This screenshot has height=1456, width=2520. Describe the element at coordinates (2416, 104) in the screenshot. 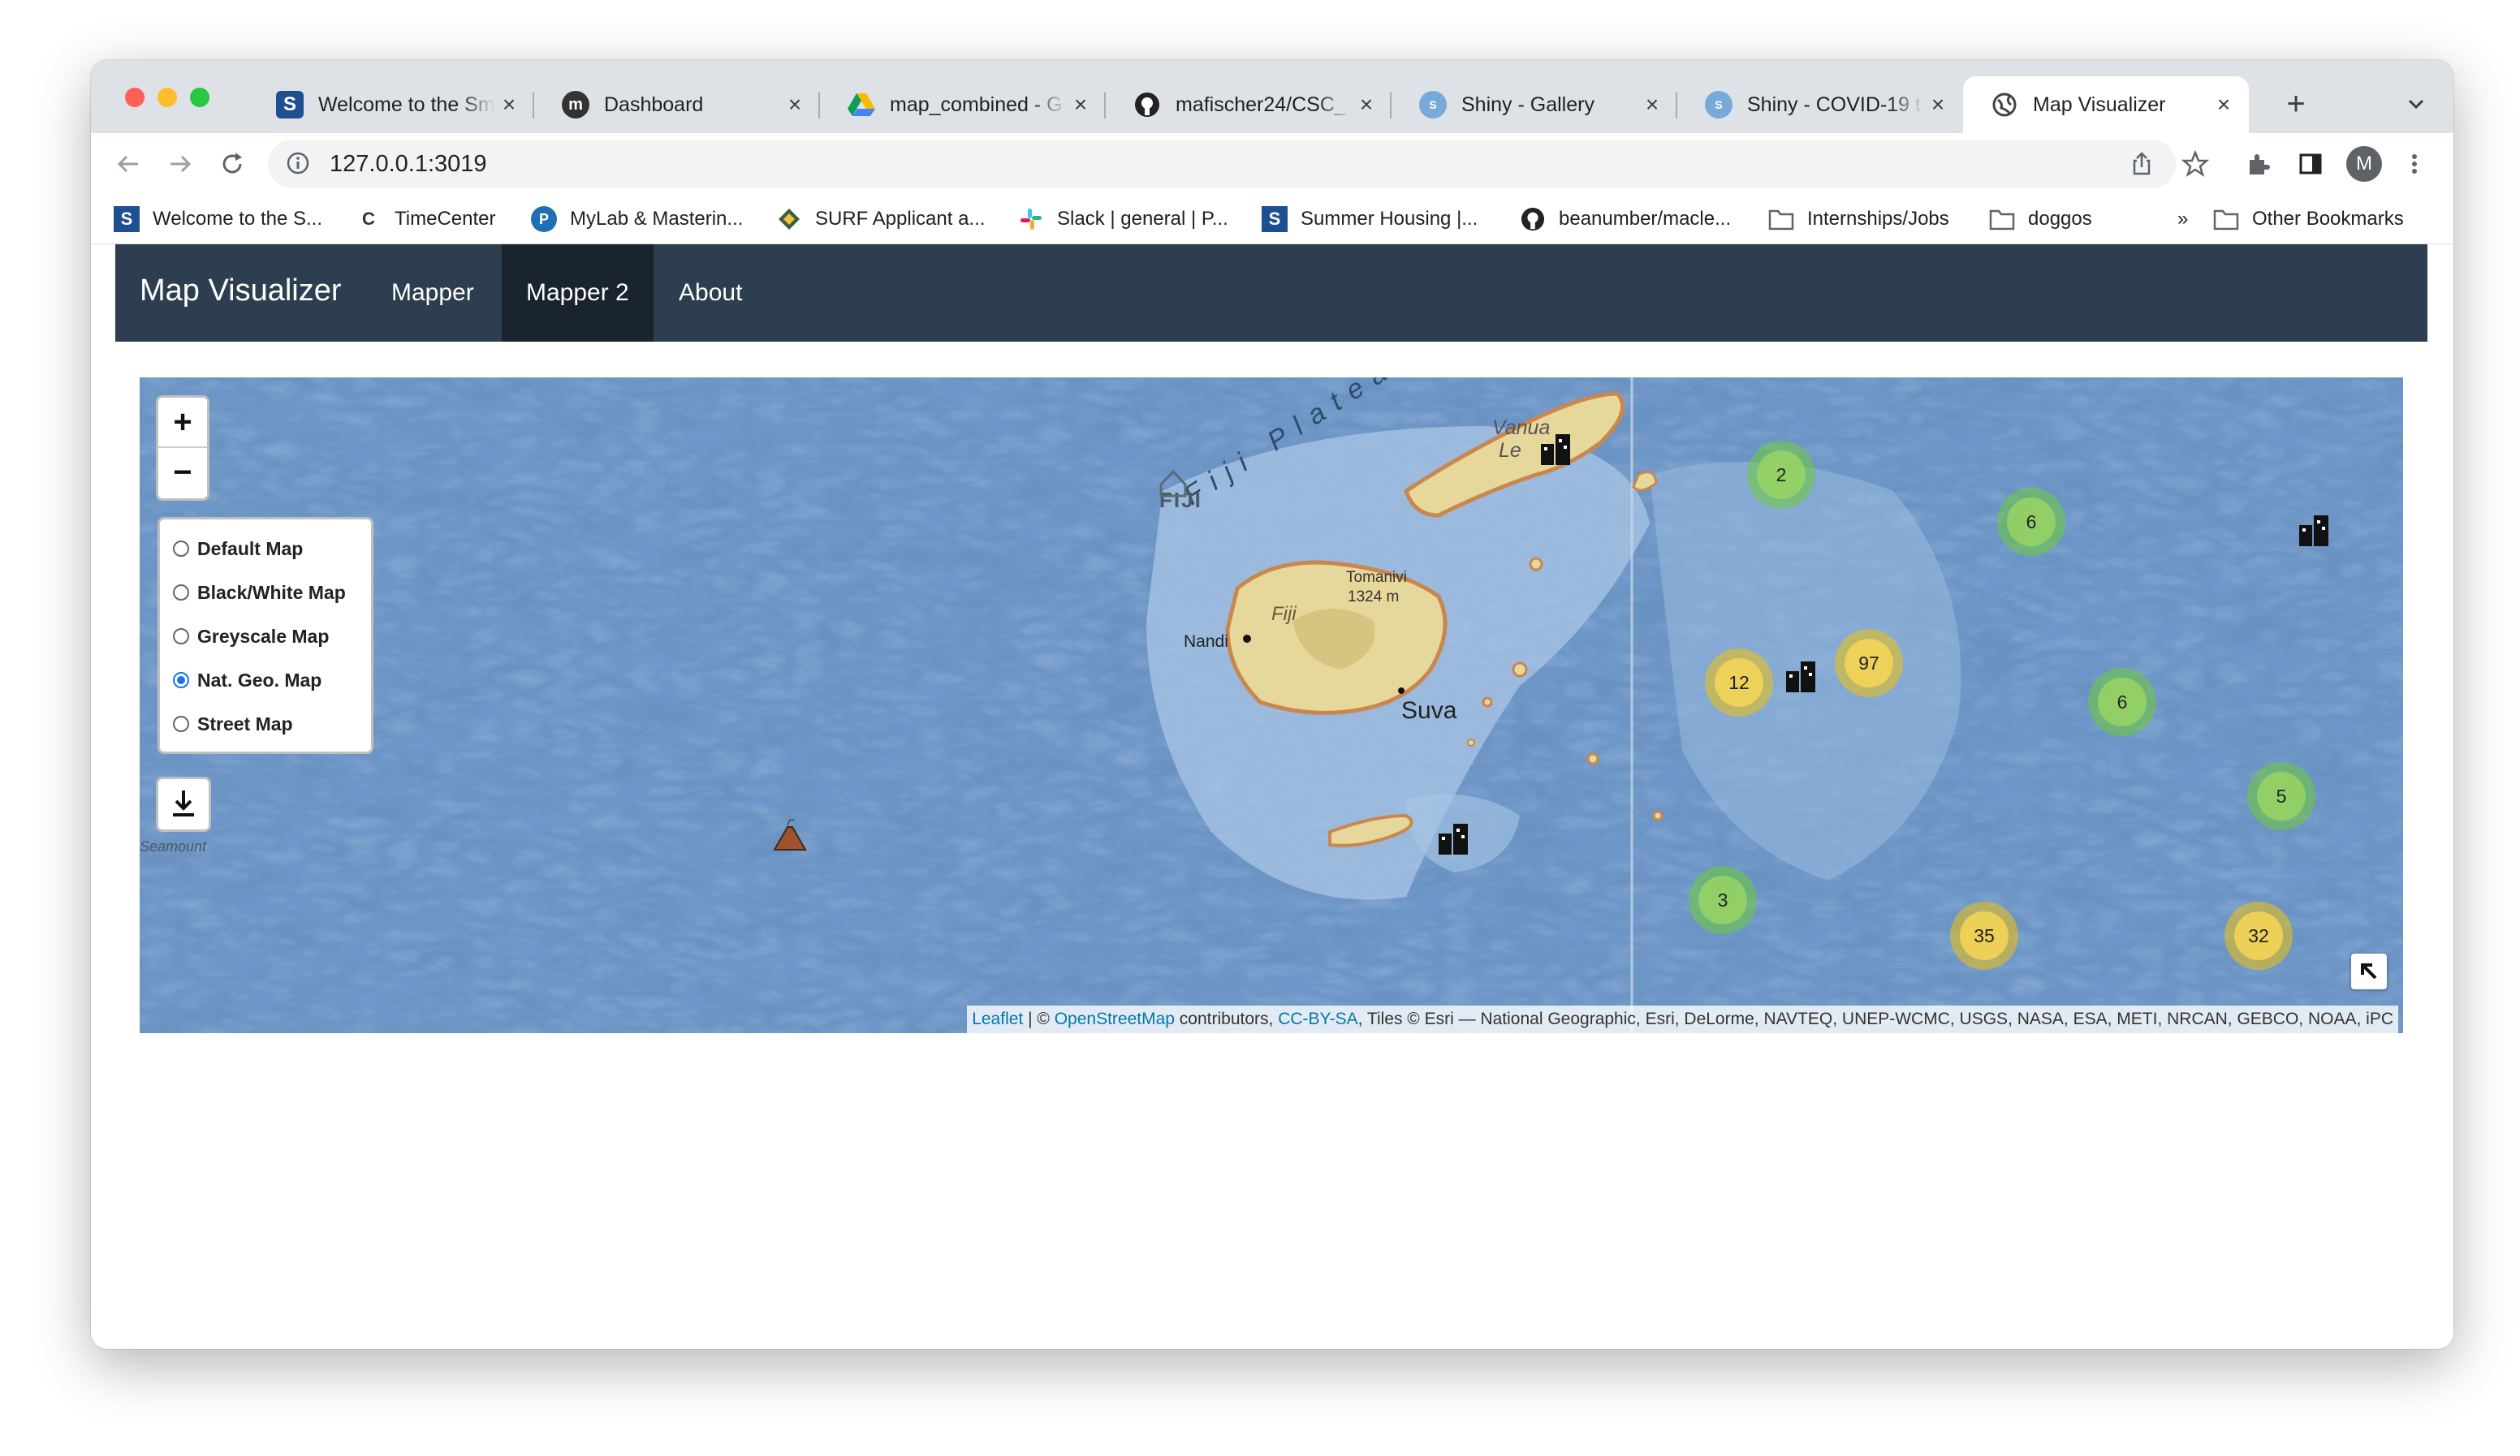

I see `tab-search-chevron-icon` at that location.